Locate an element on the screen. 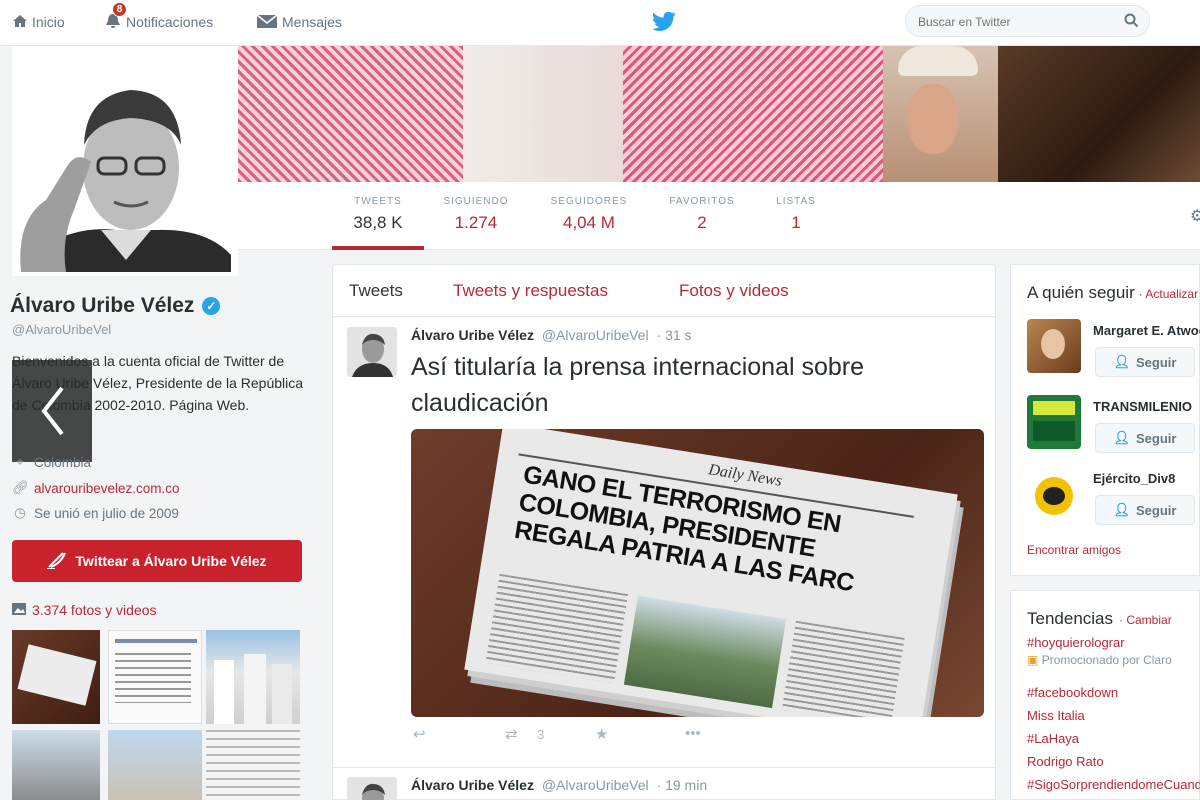  nav-messages: Mensajes is located at coordinates (299, 22).